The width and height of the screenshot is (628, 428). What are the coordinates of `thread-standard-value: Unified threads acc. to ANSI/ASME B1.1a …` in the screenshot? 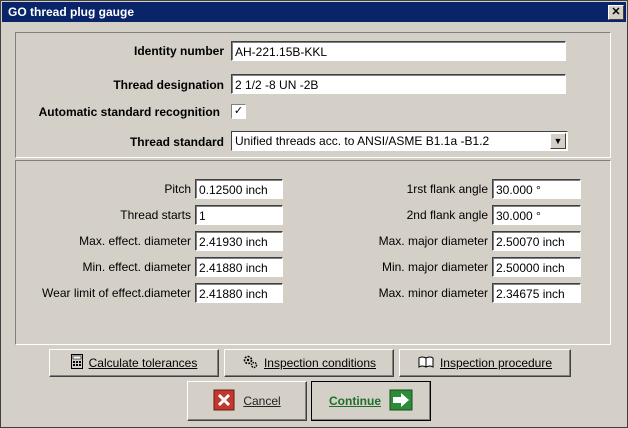 It's located at (362, 141).